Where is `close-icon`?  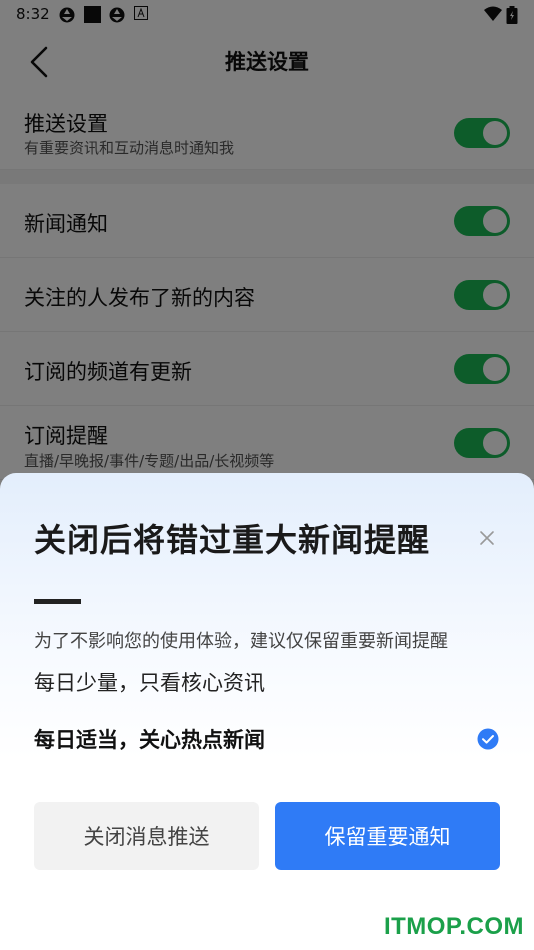 close-icon is located at coordinates (487, 538).